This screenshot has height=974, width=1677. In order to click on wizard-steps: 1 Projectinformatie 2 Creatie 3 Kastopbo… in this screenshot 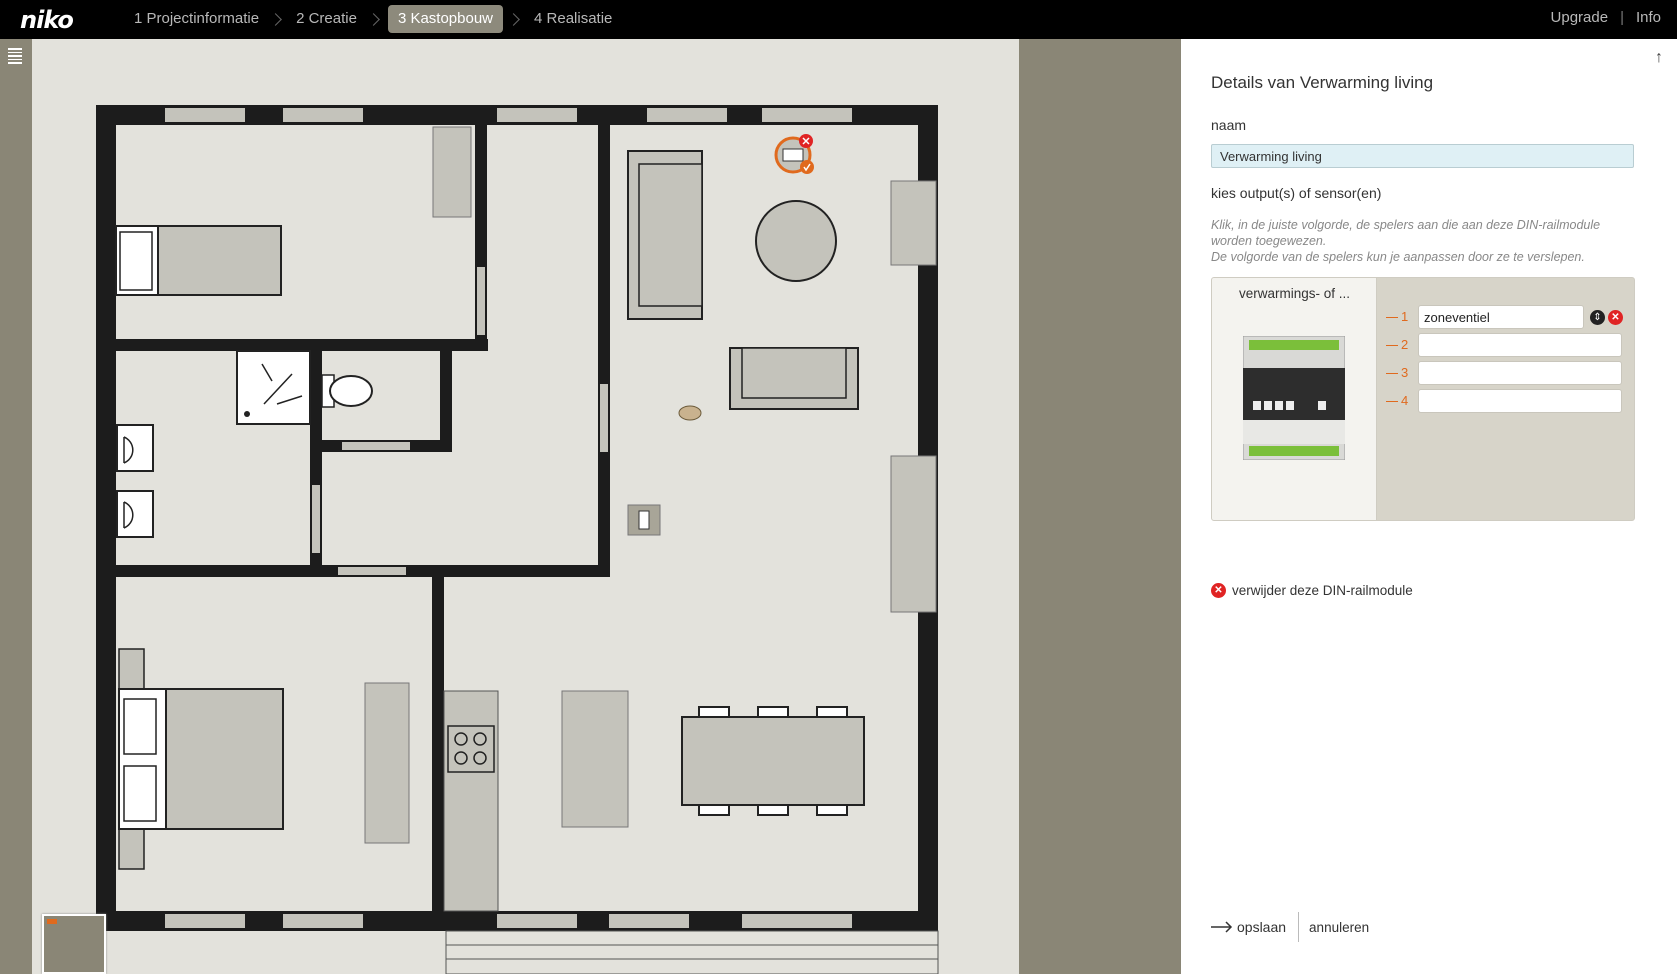, I will do `click(373, 19)`.